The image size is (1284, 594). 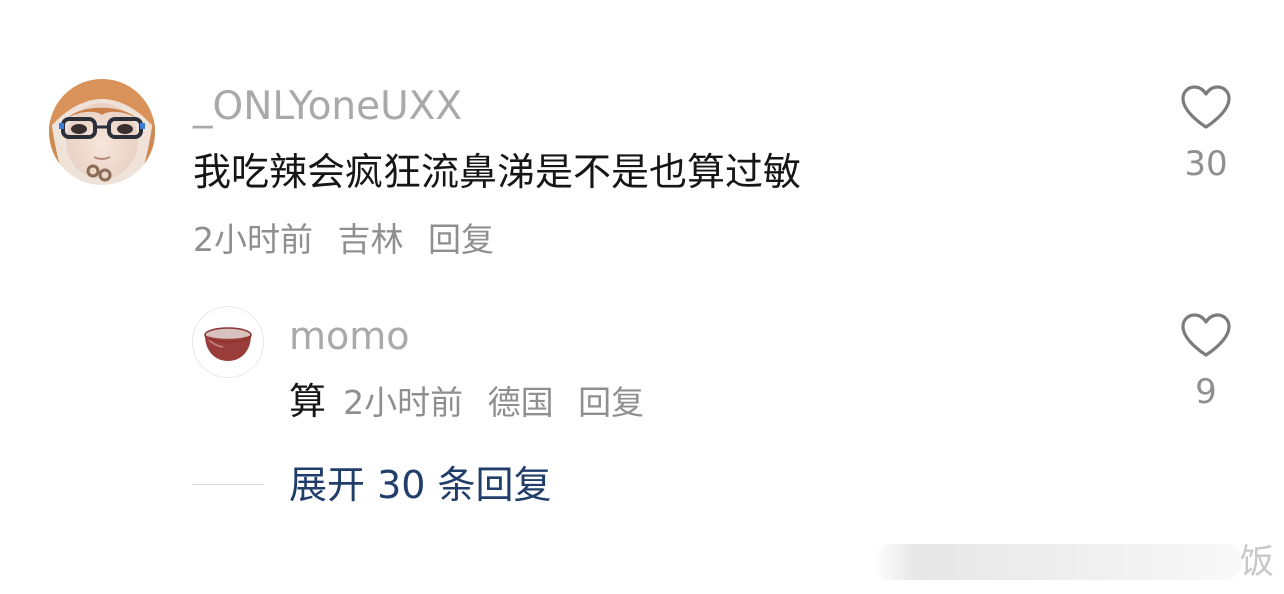 I want to click on reply-avatar, so click(x=228, y=342).